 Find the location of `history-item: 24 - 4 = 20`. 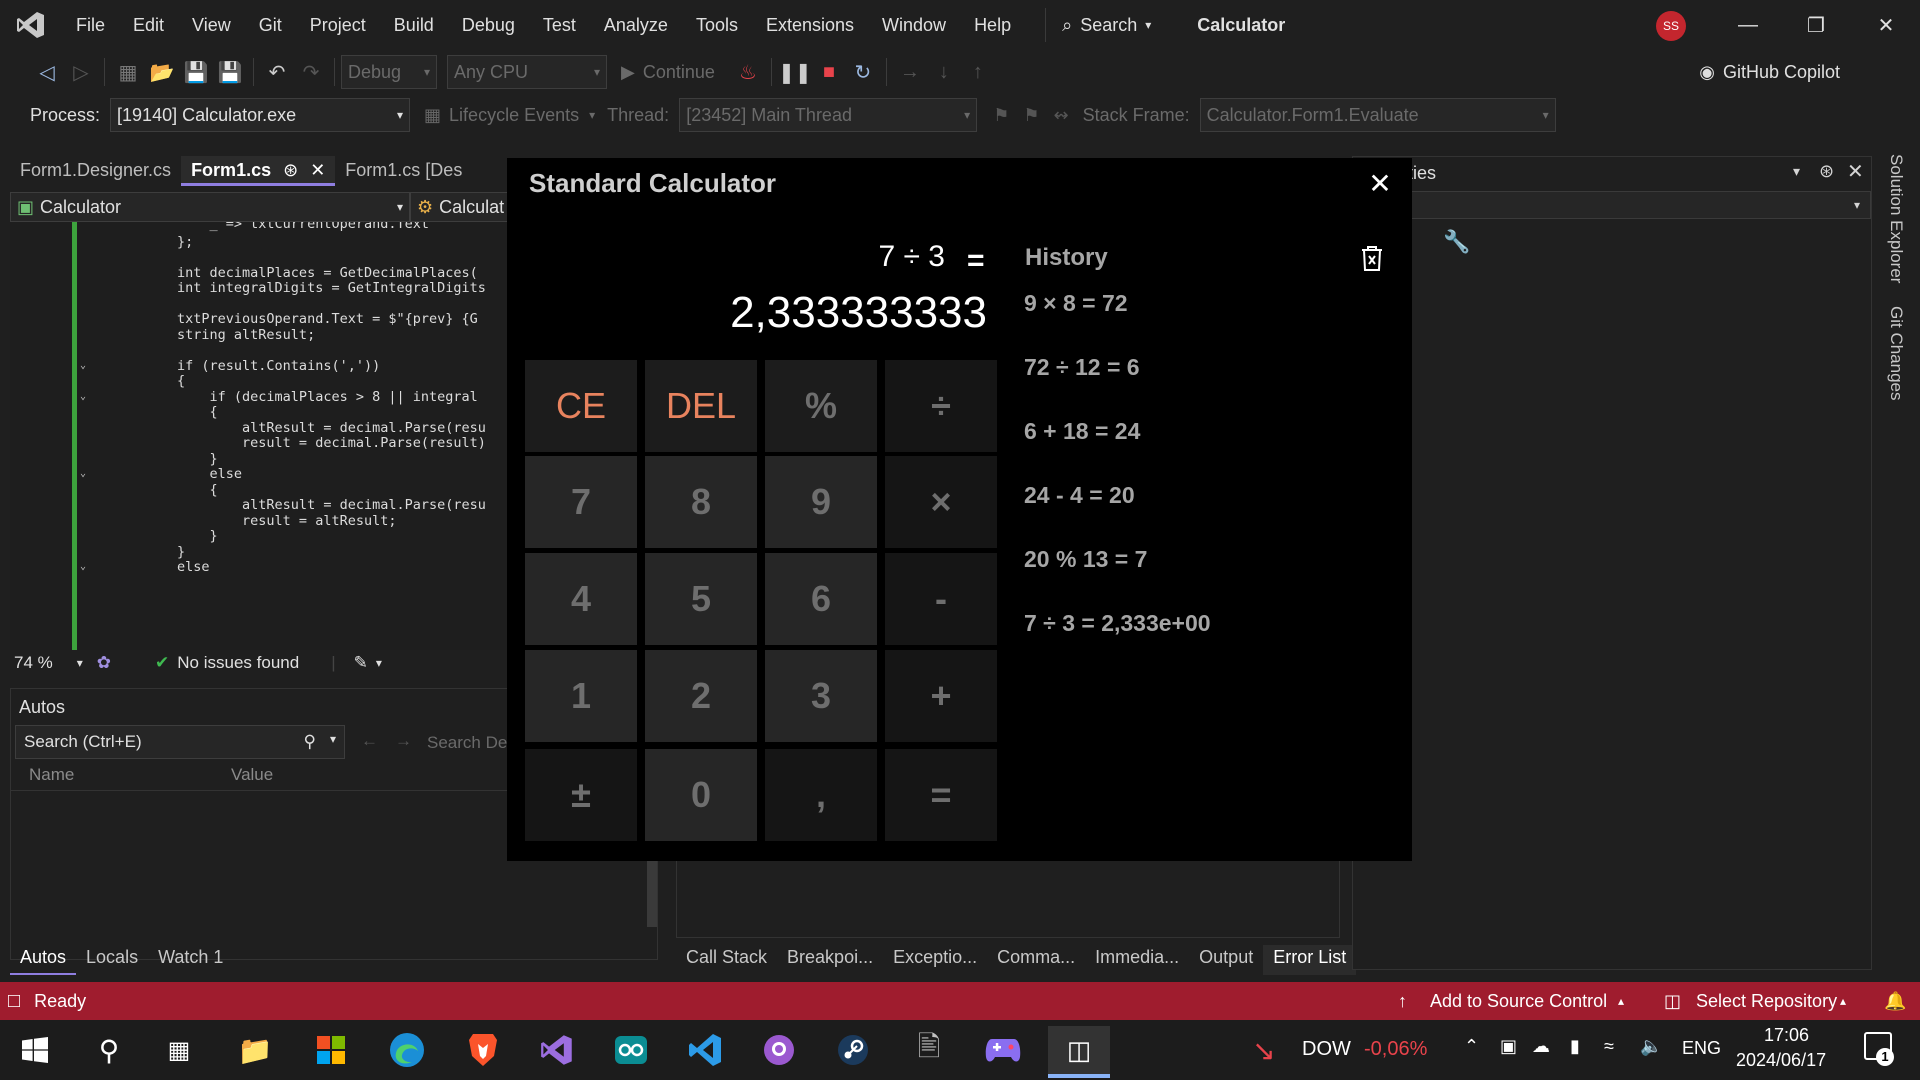

history-item: 24 - 4 = 20 is located at coordinates (1079, 495).